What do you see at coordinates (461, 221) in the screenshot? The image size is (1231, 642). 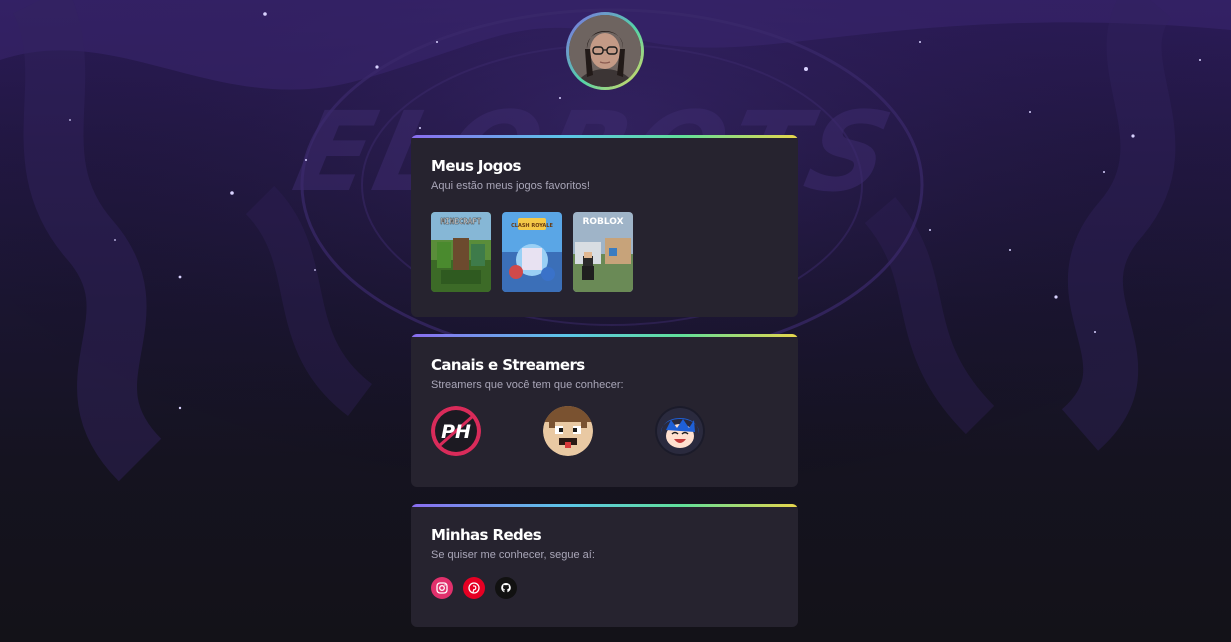 I see `minecraft-logo: MINECRAFT` at bounding box center [461, 221].